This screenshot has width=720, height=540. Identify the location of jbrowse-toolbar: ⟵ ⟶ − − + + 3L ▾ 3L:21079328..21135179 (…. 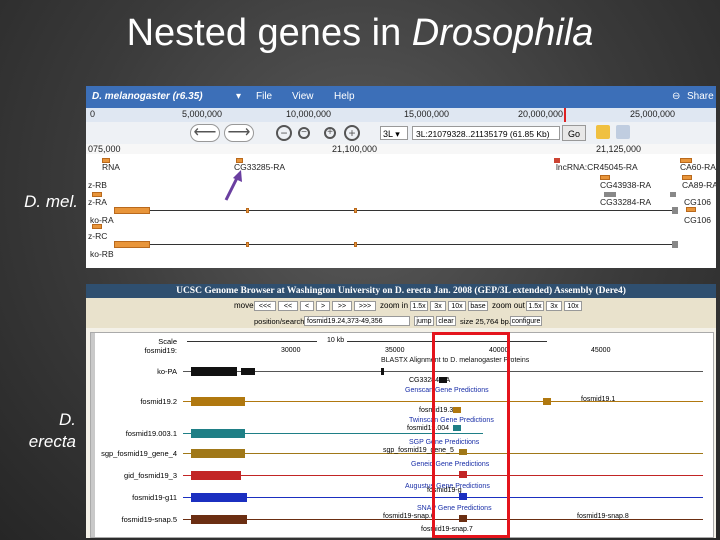
(401, 133).